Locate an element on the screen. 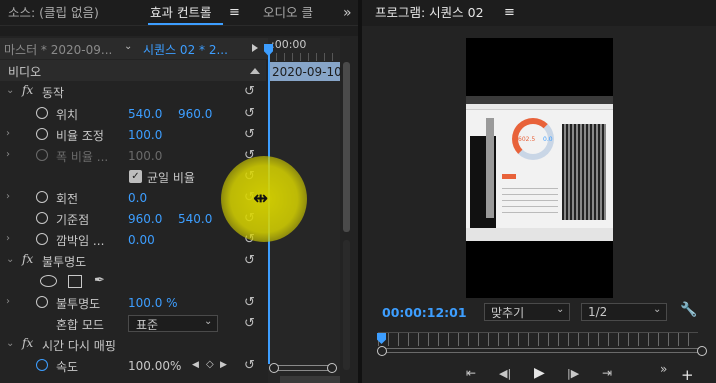 The width and height of the screenshot is (716, 383). preview-nav-bar is located at coordinates (539, 107).